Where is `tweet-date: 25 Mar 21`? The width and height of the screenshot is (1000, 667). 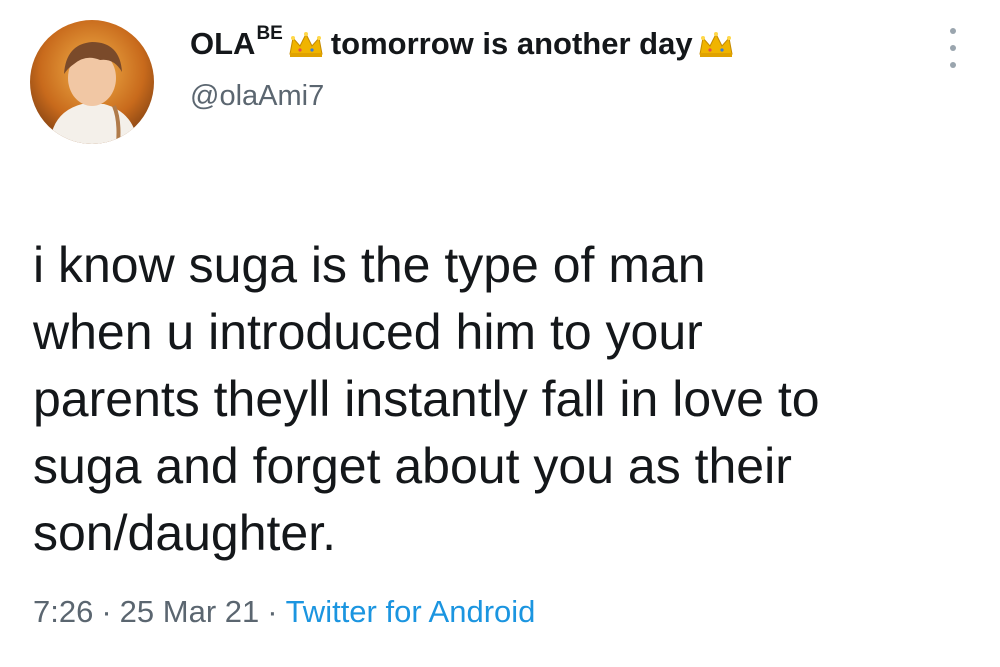 tweet-date: 25 Mar 21 is located at coordinates (190, 611).